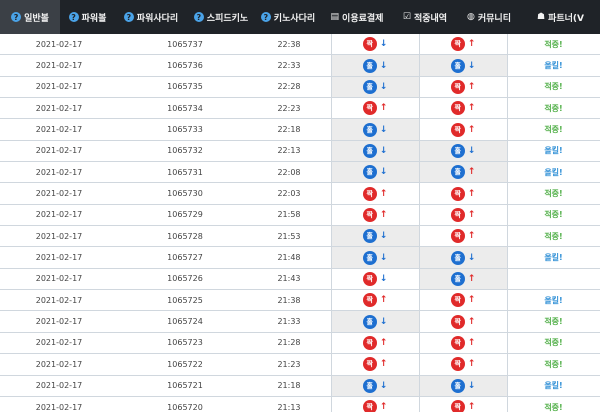  What do you see at coordinates (289, 322) in the screenshot?
I see `time-cell: 21:33` at bounding box center [289, 322].